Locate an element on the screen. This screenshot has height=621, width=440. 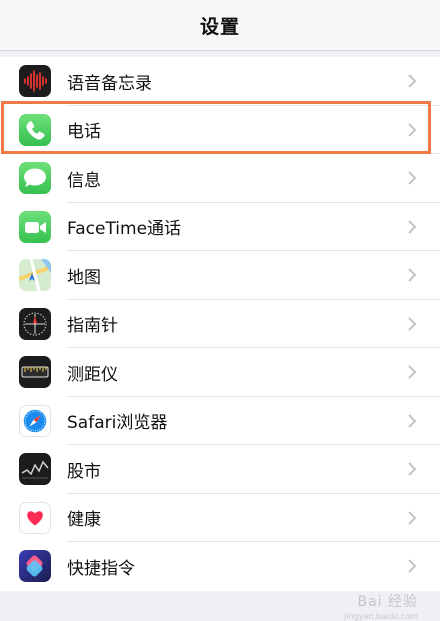
nav-bar: 设置 is located at coordinates (220, 25).